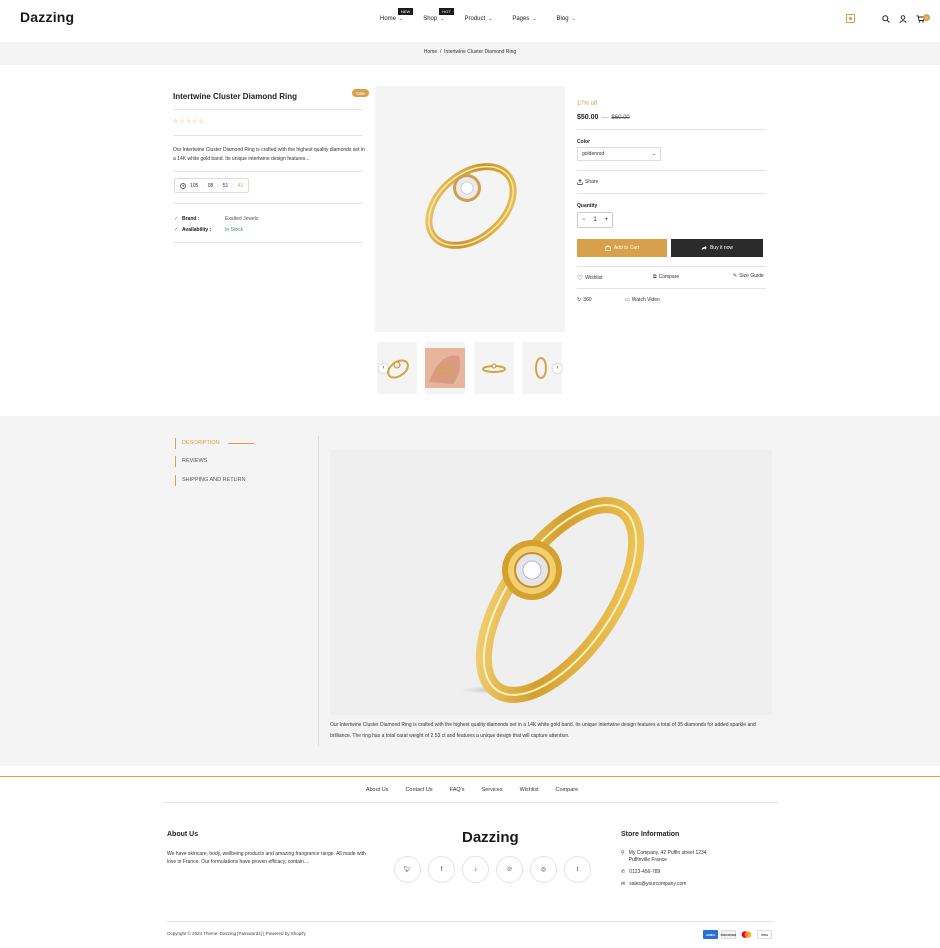  I want to click on add-to-cart-label: Add to Cart, so click(626, 248).